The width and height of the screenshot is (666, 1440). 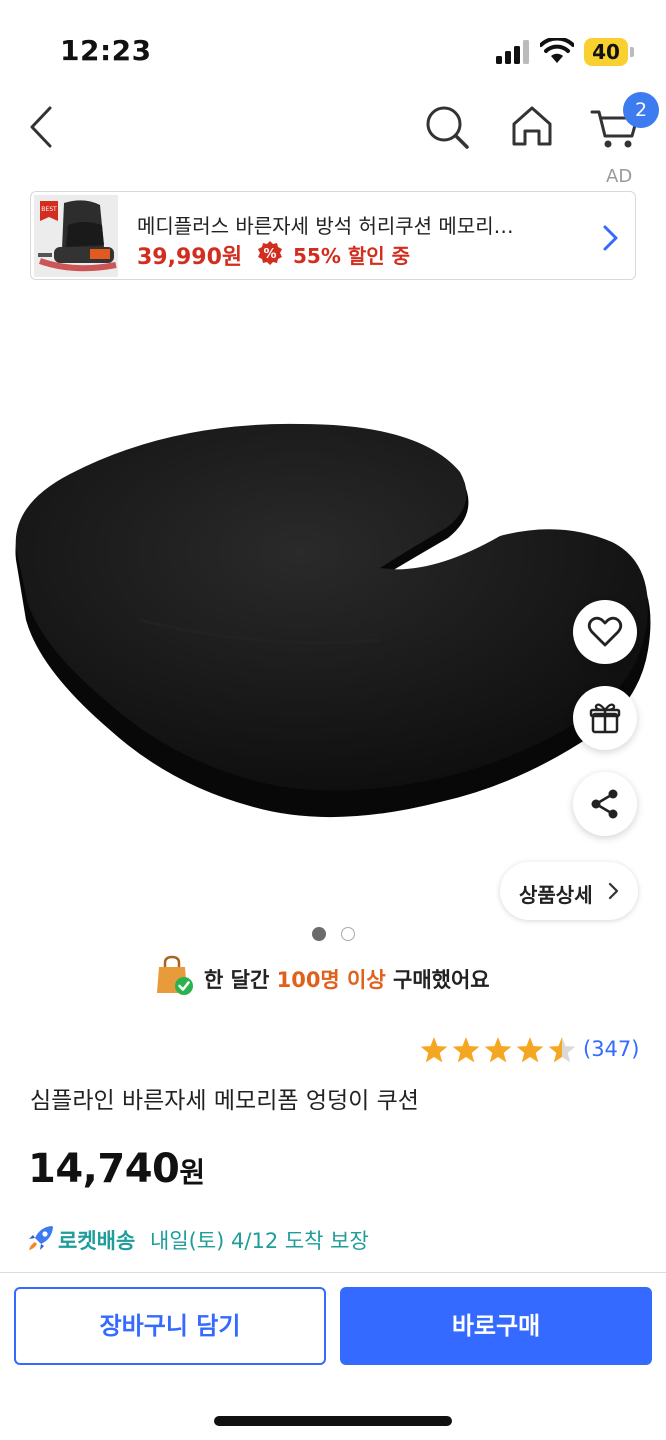 I want to click on home-icon, so click(x=532, y=126).